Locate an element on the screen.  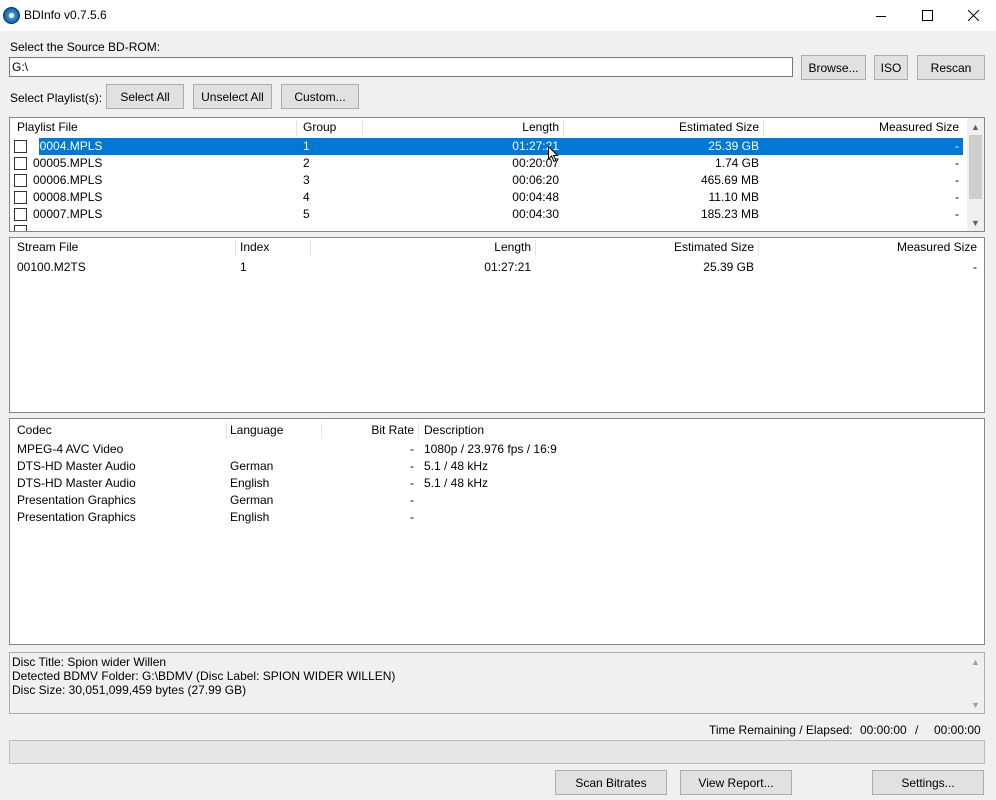
playlist-estimated-size: 1.74 GB is located at coordinates (736, 163).